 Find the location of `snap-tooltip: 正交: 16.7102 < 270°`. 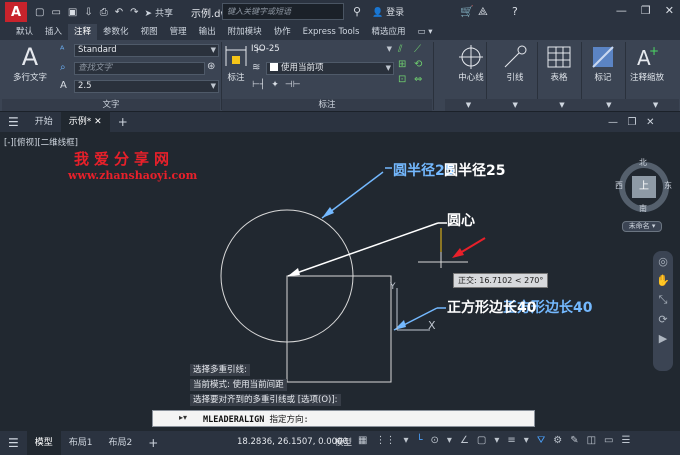

snap-tooltip: 正交: 16.7102 < 270° is located at coordinates (501, 280).